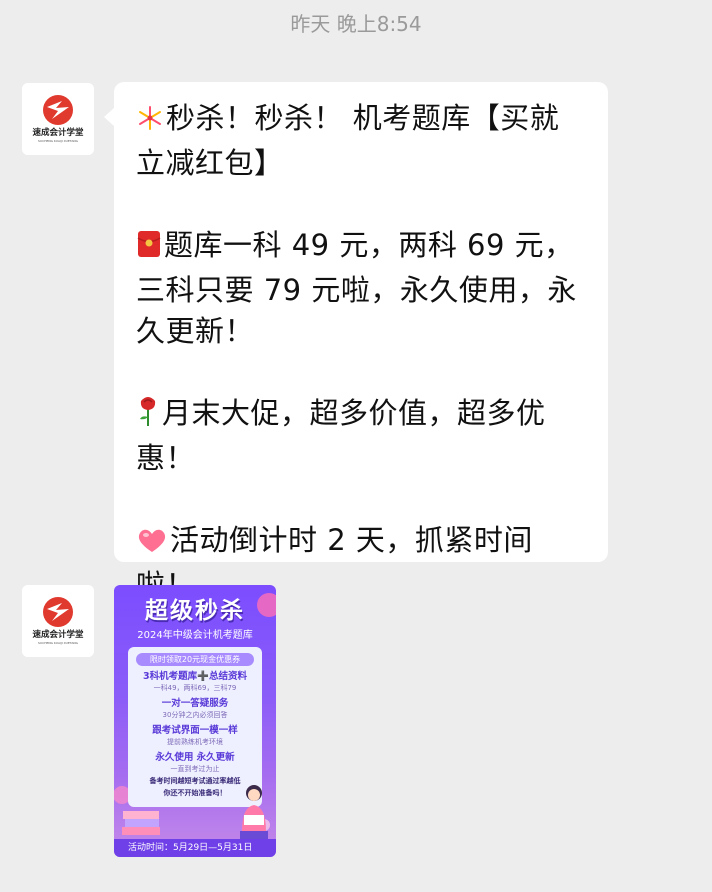  What do you see at coordinates (195, 703) in the screenshot?
I see `poster-service: 一对一答疑服务` at bounding box center [195, 703].